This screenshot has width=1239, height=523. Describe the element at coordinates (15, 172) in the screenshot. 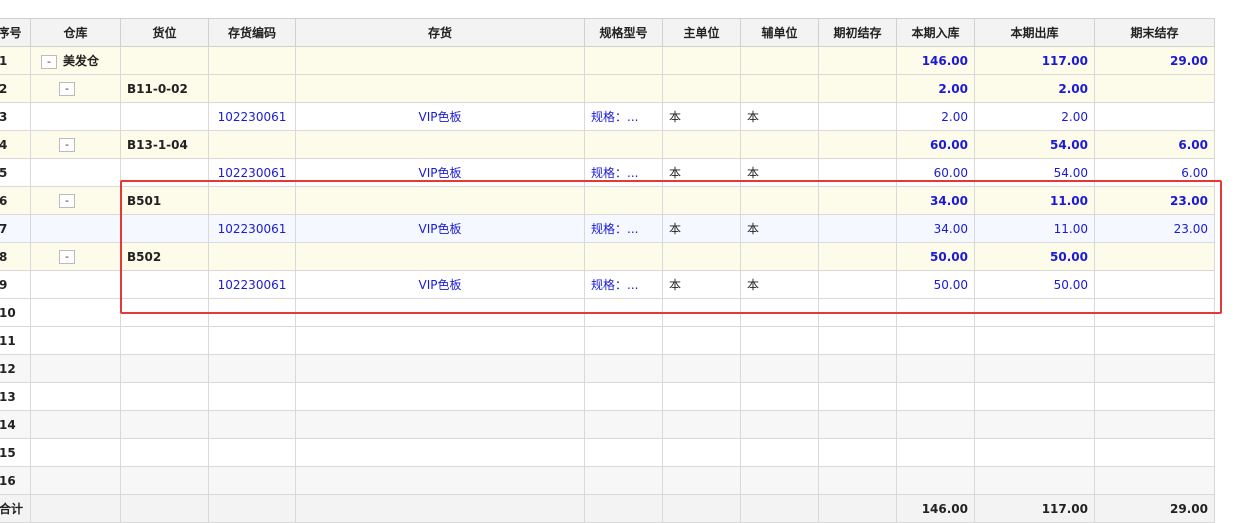

I see `row-seq: 5` at that location.